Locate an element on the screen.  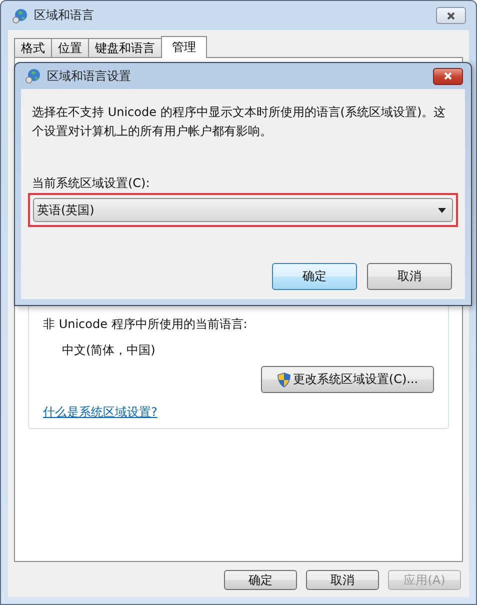
shield-icon is located at coordinates (283, 380).